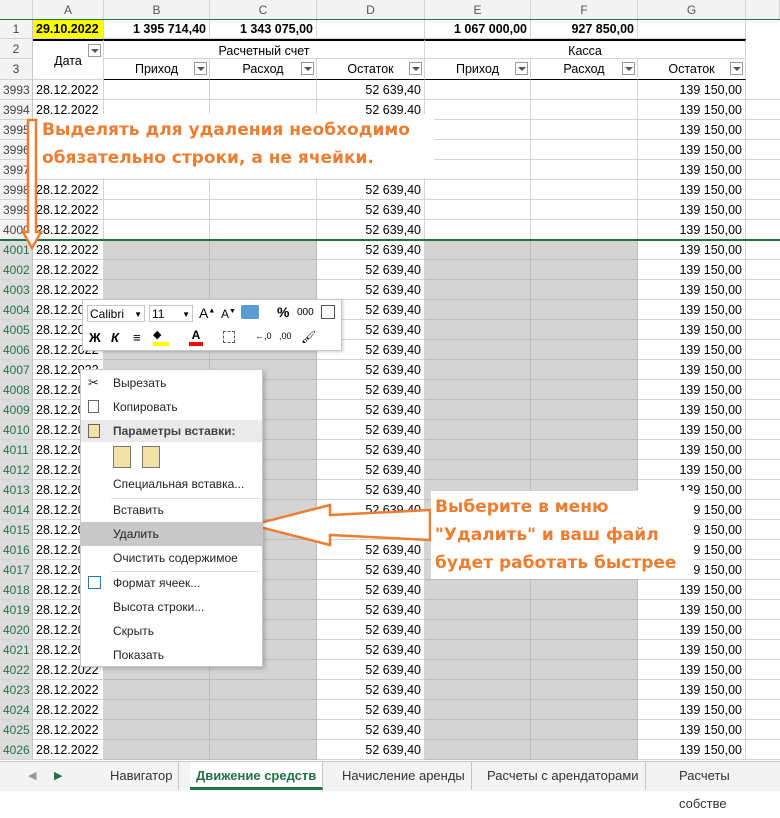 The height and width of the screenshot is (818, 780). What do you see at coordinates (263, 29) in the screenshot?
I see `total-expense-account: 1 343 075,00` at bounding box center [263, 29].